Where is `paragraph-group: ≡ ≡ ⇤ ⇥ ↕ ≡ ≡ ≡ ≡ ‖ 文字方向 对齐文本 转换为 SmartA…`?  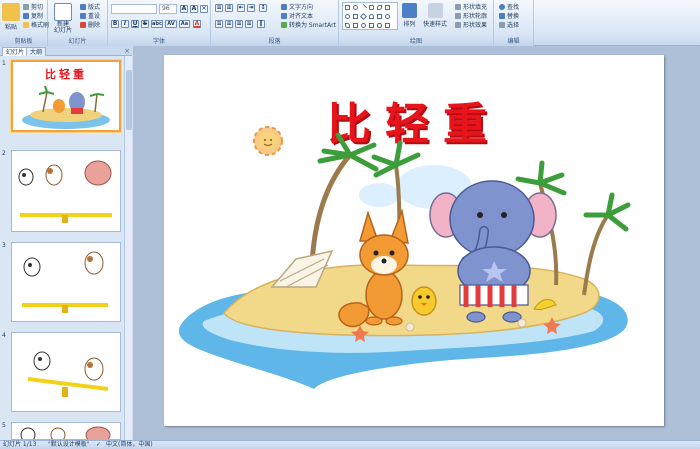
paragraph-group: ≡ ≡ ⇤ ⇥ ↕ ≡ ≡ ≡ ≡ ‖ 文字方向 对齐文本 转换为 SmartA… is located at coordinates (275, 23).